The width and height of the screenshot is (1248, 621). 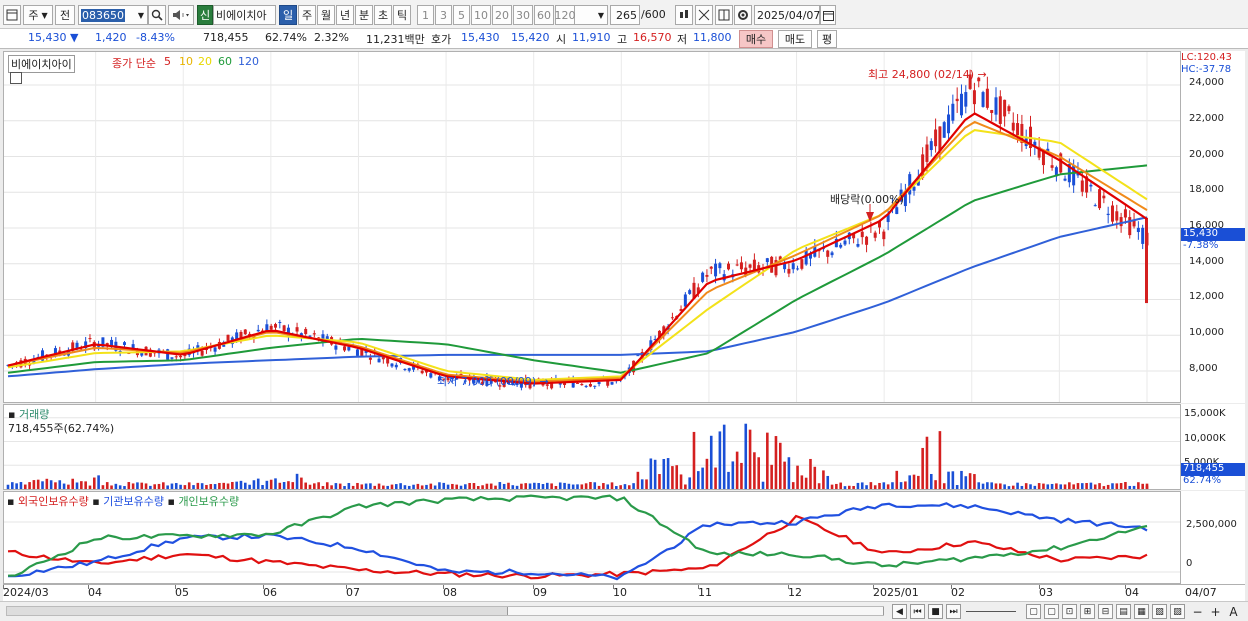 I want to click on count-input: 265, so click(x=625, y=15).